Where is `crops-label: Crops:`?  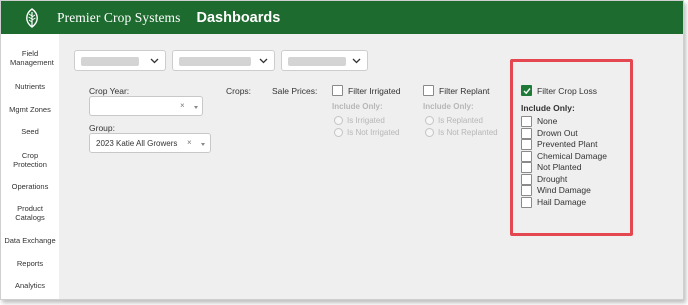 crops-label: Crops: is located at coordinates (239, 91).